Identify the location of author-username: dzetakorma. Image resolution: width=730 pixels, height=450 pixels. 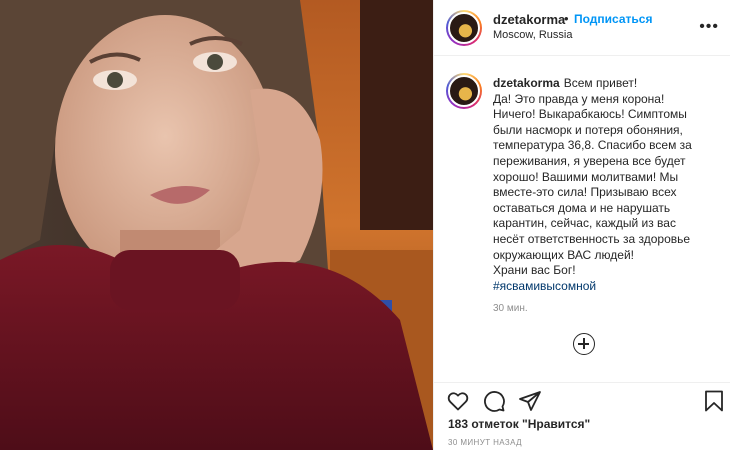
(529, 19).